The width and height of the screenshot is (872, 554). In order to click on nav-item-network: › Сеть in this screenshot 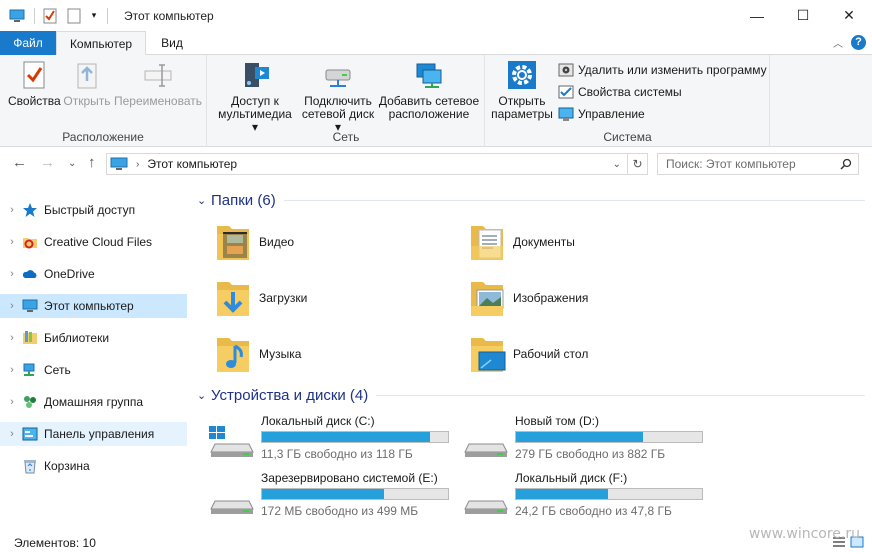, I will do `click(93, 370)`.